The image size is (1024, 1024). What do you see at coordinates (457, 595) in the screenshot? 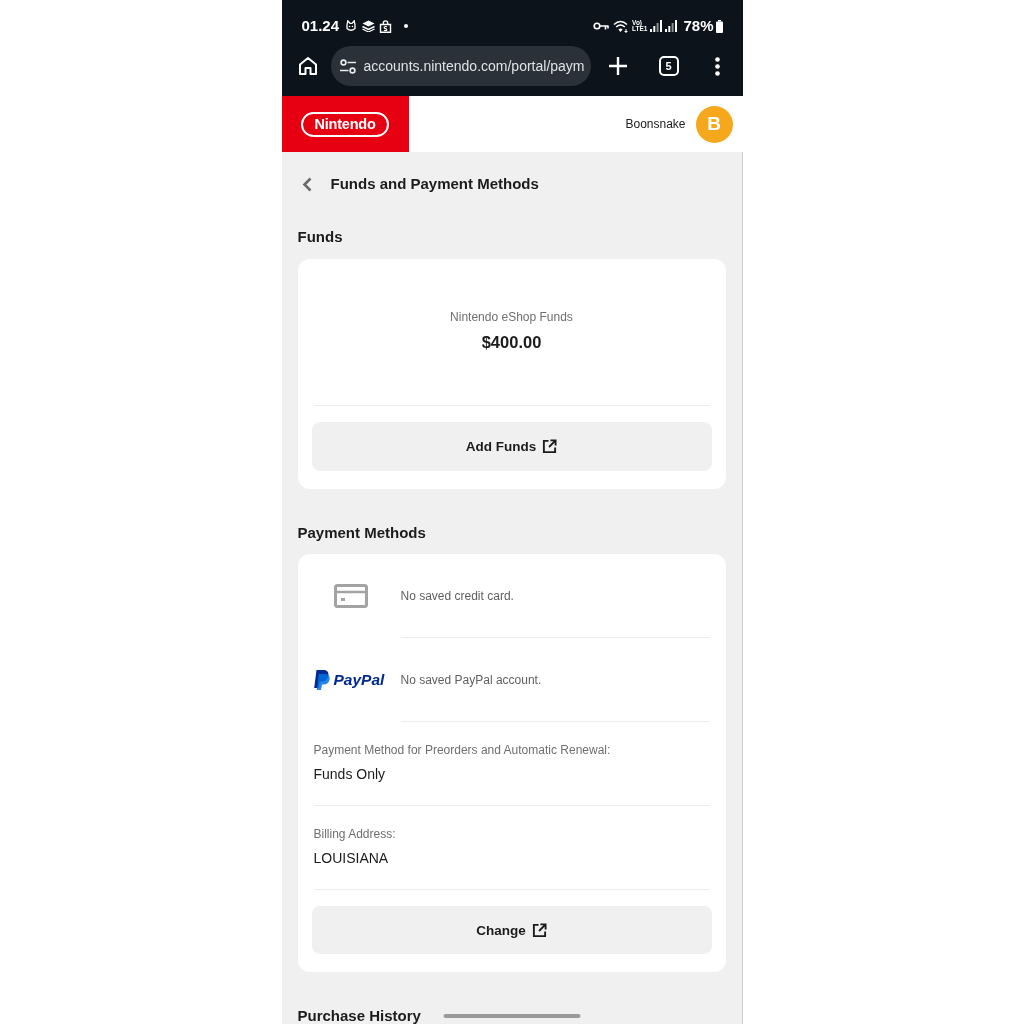
I see `payment-method-status: No saved credit card.` at bounding box center [457, 595].